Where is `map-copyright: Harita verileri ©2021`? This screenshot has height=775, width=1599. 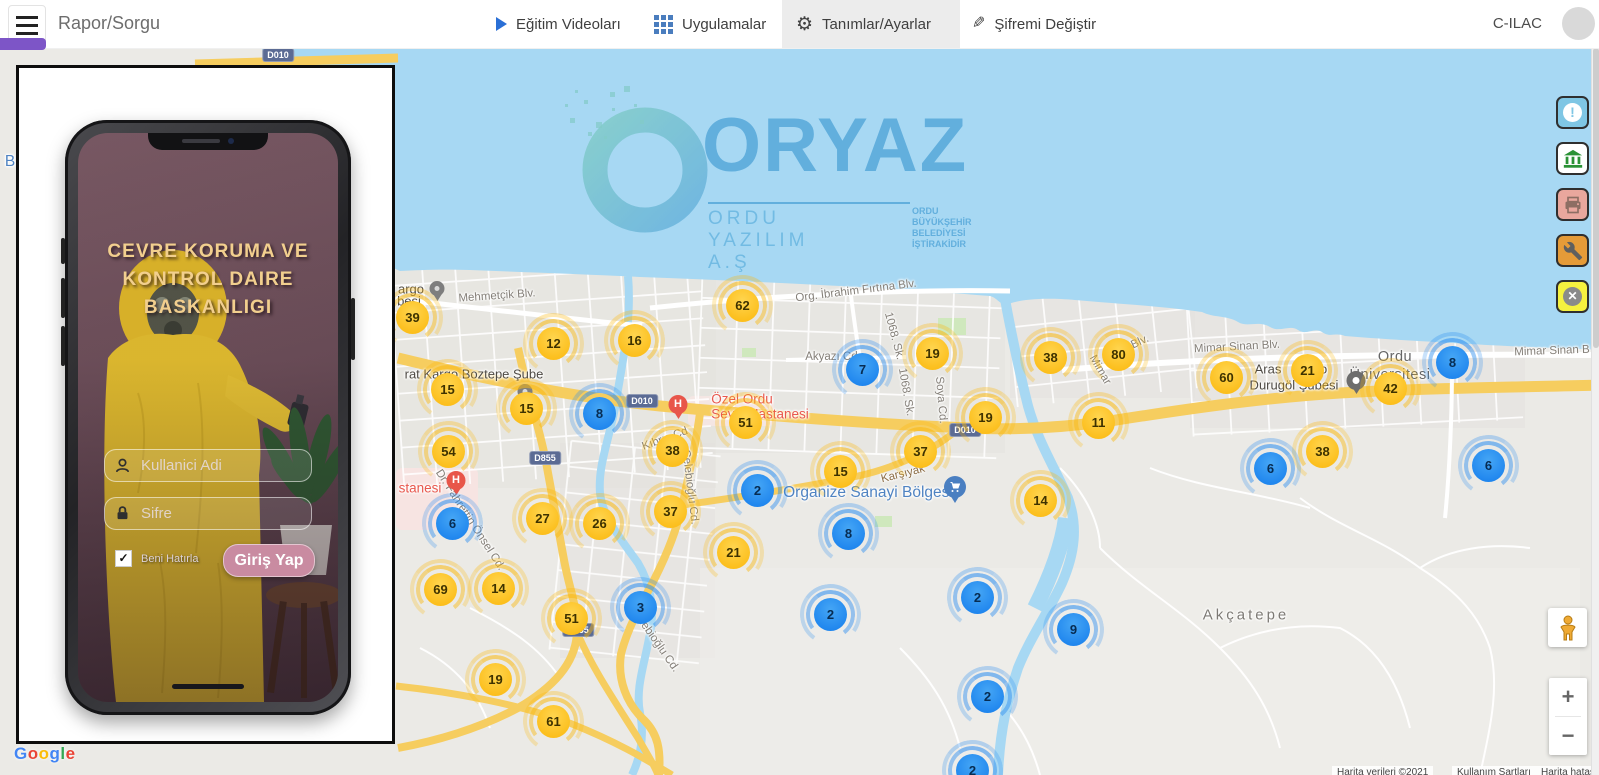
map-copyright: Harita verileri ©2021 is located at coordinates (1383, 770).